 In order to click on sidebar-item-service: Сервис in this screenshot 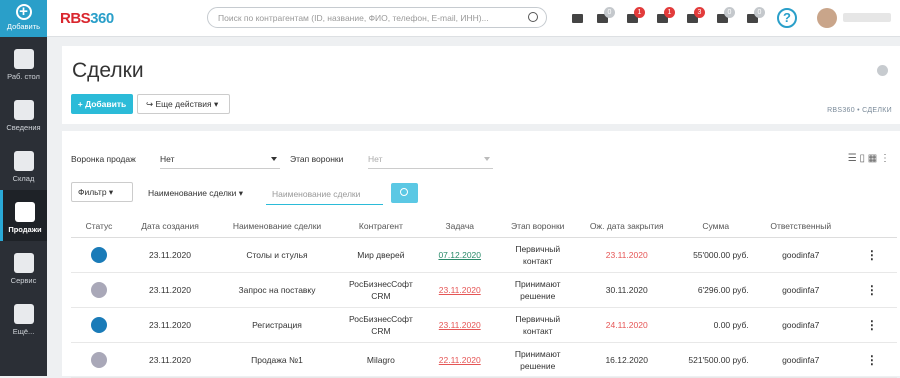, I will do `click(23, 266)`.